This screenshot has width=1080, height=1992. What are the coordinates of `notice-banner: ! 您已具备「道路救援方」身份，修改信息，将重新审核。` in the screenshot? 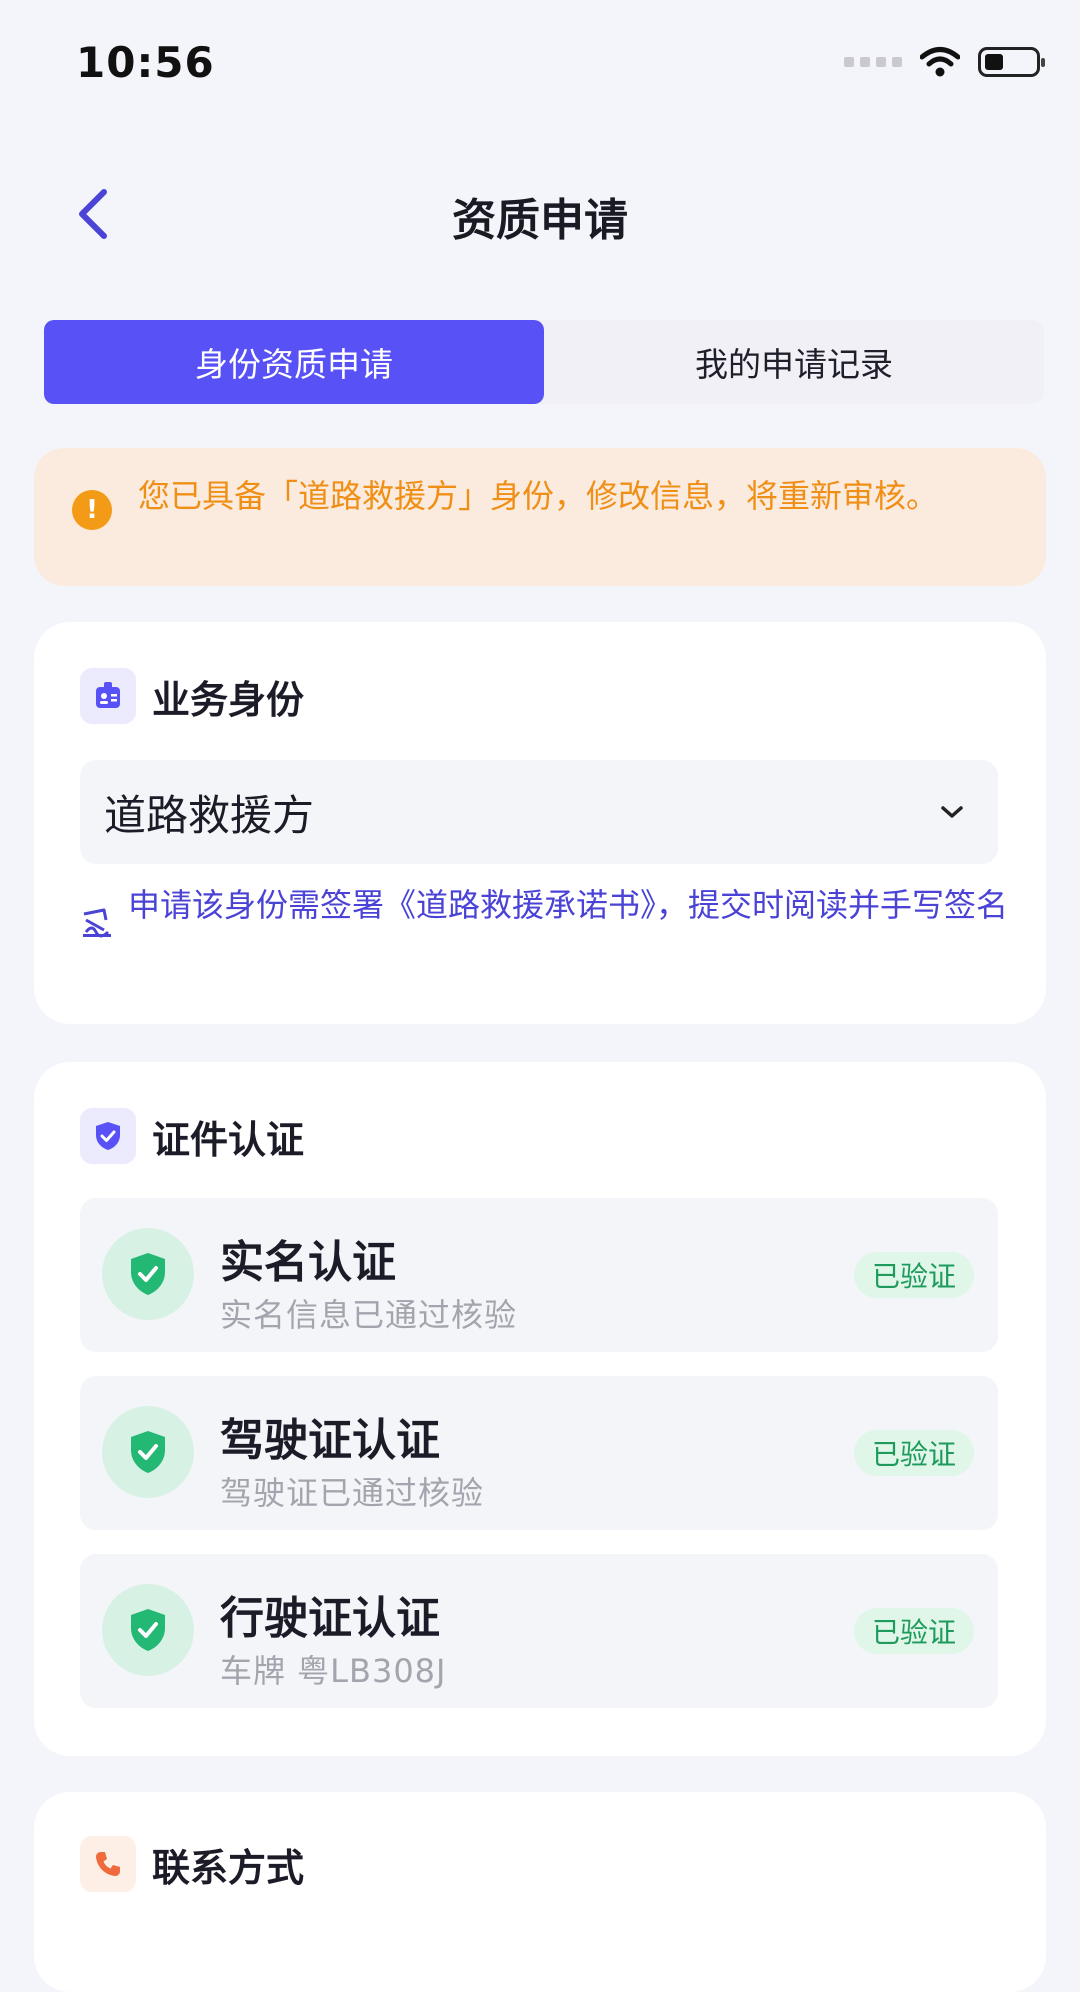 It's located at (540, 517).